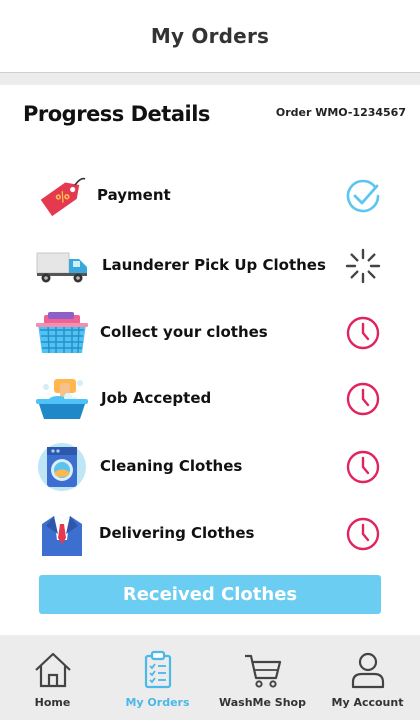  I want to click on check-circle-icon, so click(363, 196).